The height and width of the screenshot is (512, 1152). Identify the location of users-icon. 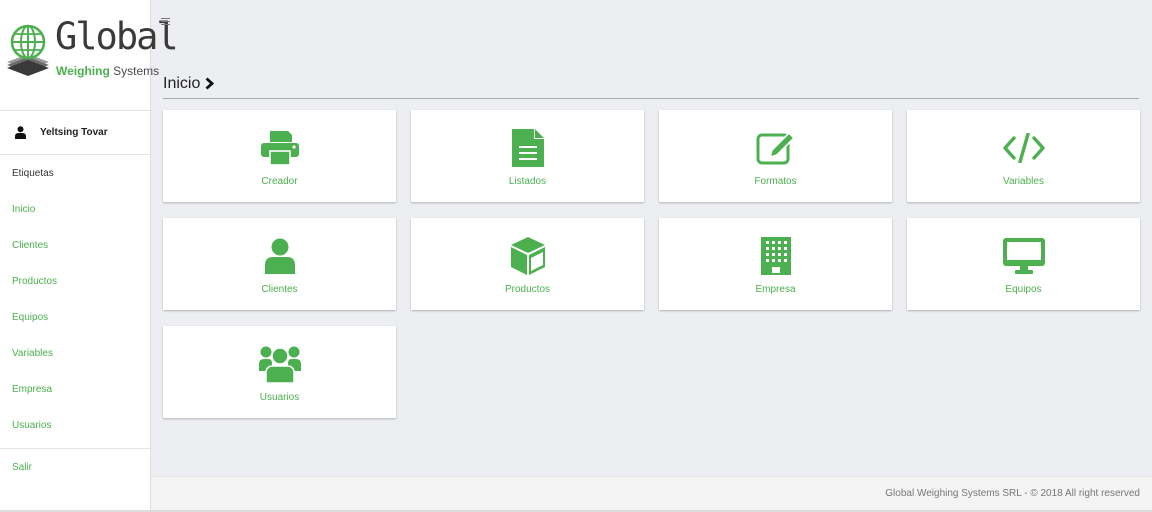
(279, 364).